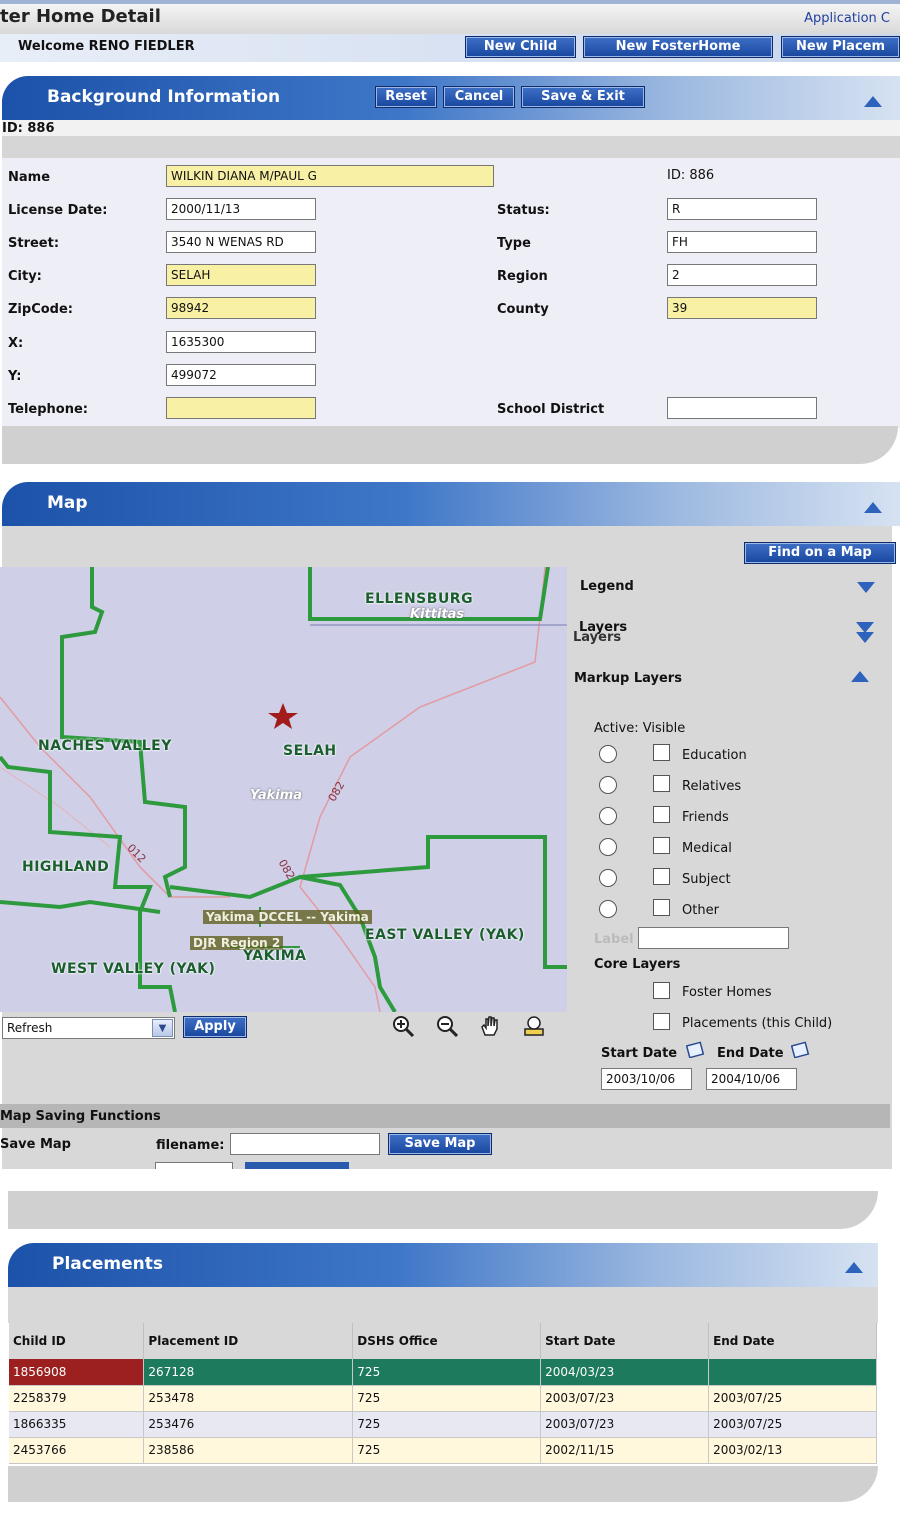 The image size is (900, 1515). Describe the element at coordinates (241, 308) in the screenshot. I see `field-input-left: 98942` at that location.